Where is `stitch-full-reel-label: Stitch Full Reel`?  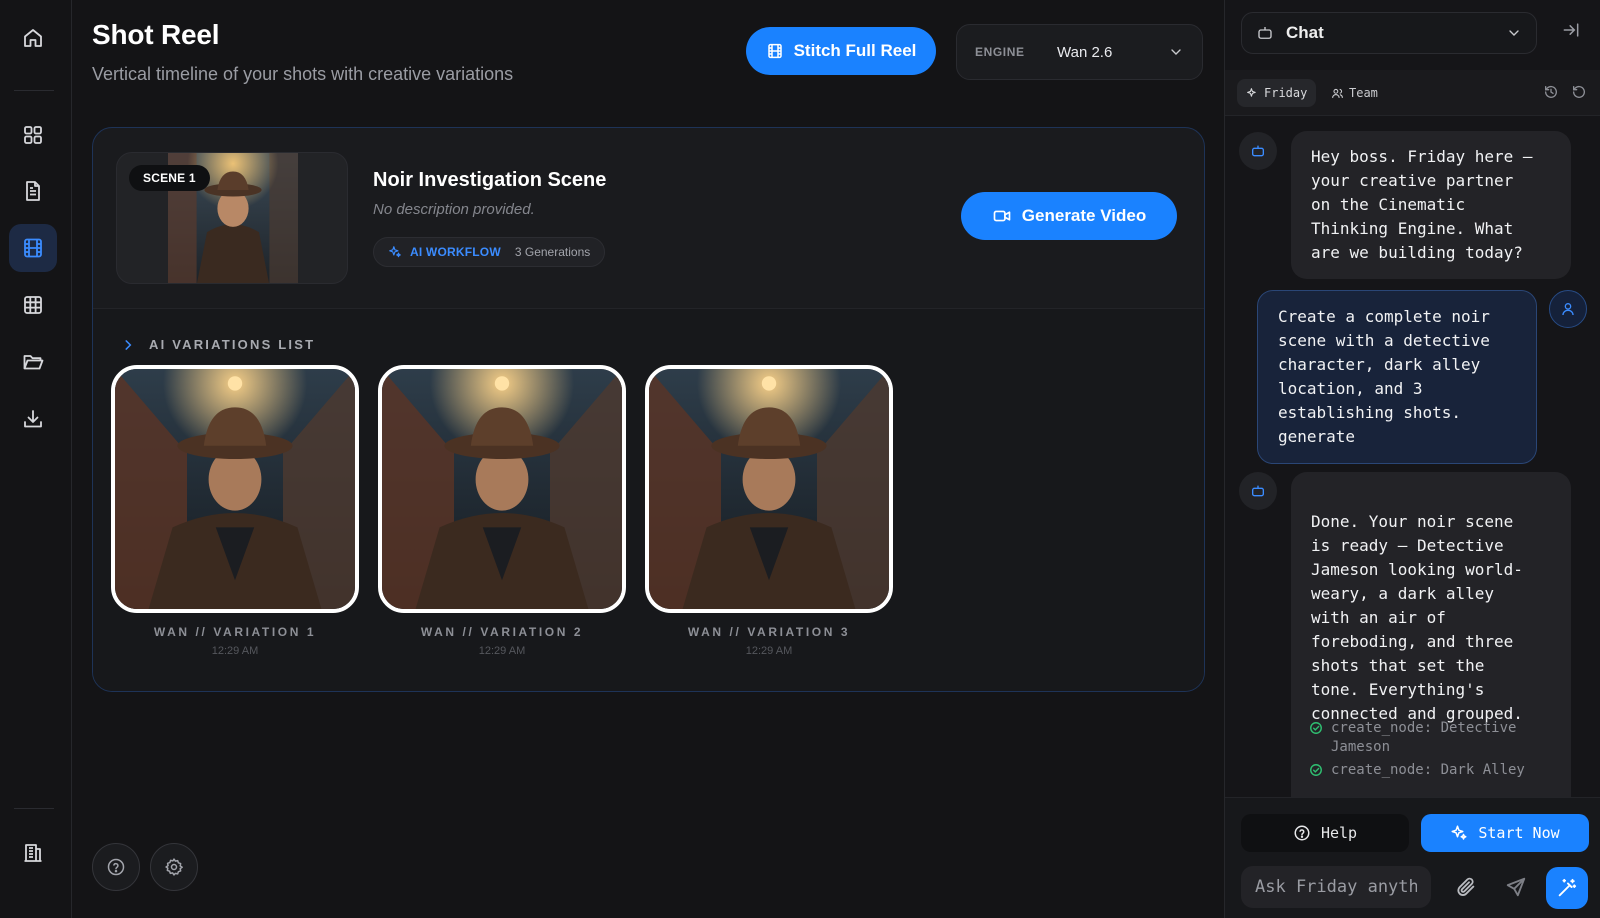 stitch-full-reel-label: Stitch Full Reel is located at coordinates (855, 50).